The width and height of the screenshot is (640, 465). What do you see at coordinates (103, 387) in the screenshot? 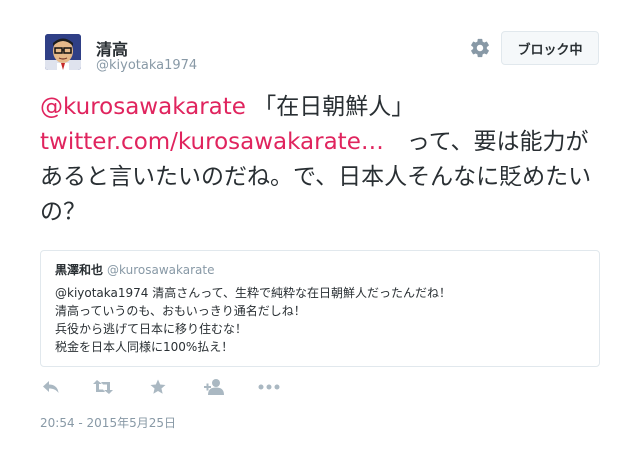
I see `retweet-icon` at bounding box center [103, 387].